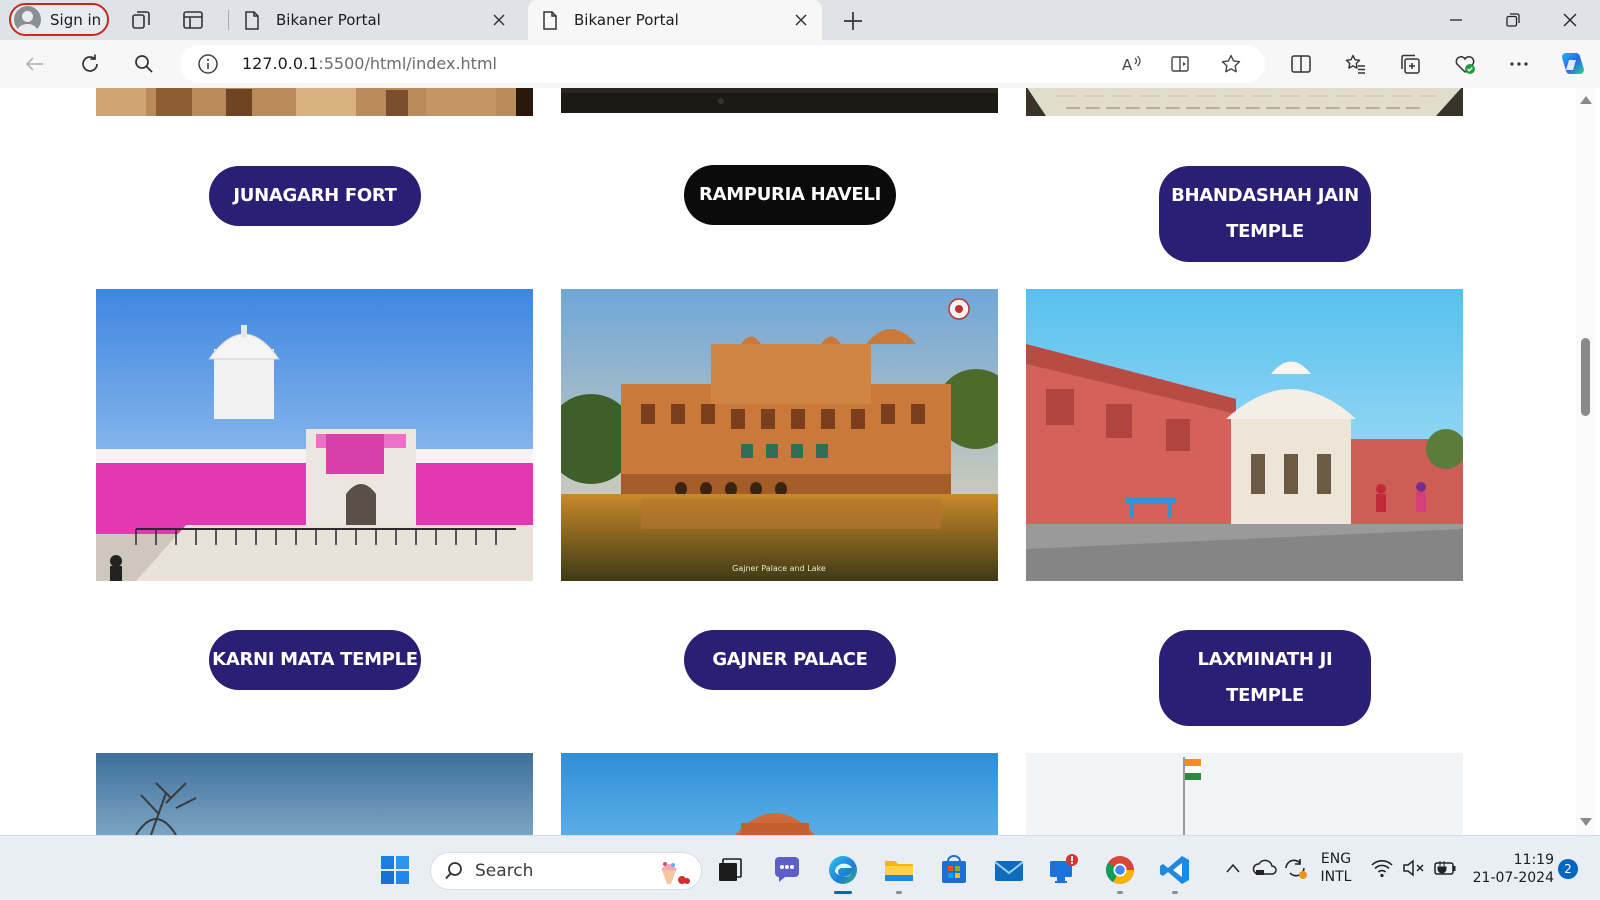 The width and height of the screenshot is (1600, 900). I want to click on bhandashah-temple-photo, so click(1244, 102).